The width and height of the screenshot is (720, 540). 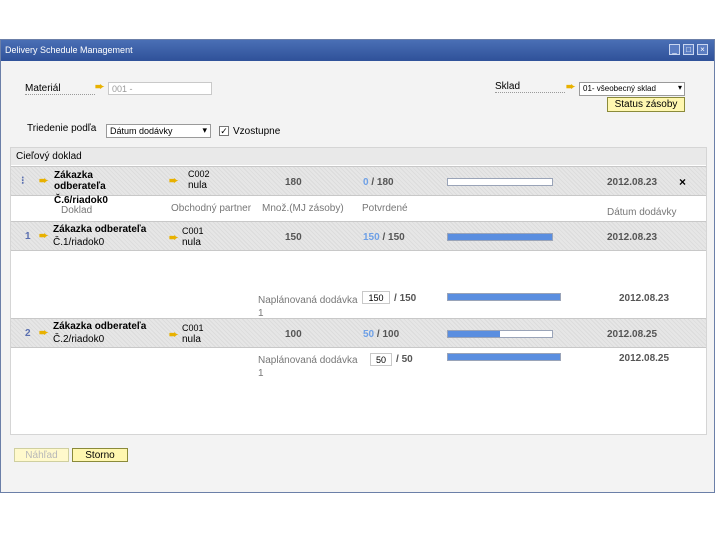 What do you see at coordinates (376, 297) in the screenshot?
I see `planned-quantity-input: 150` at bounding box center [376, 297].